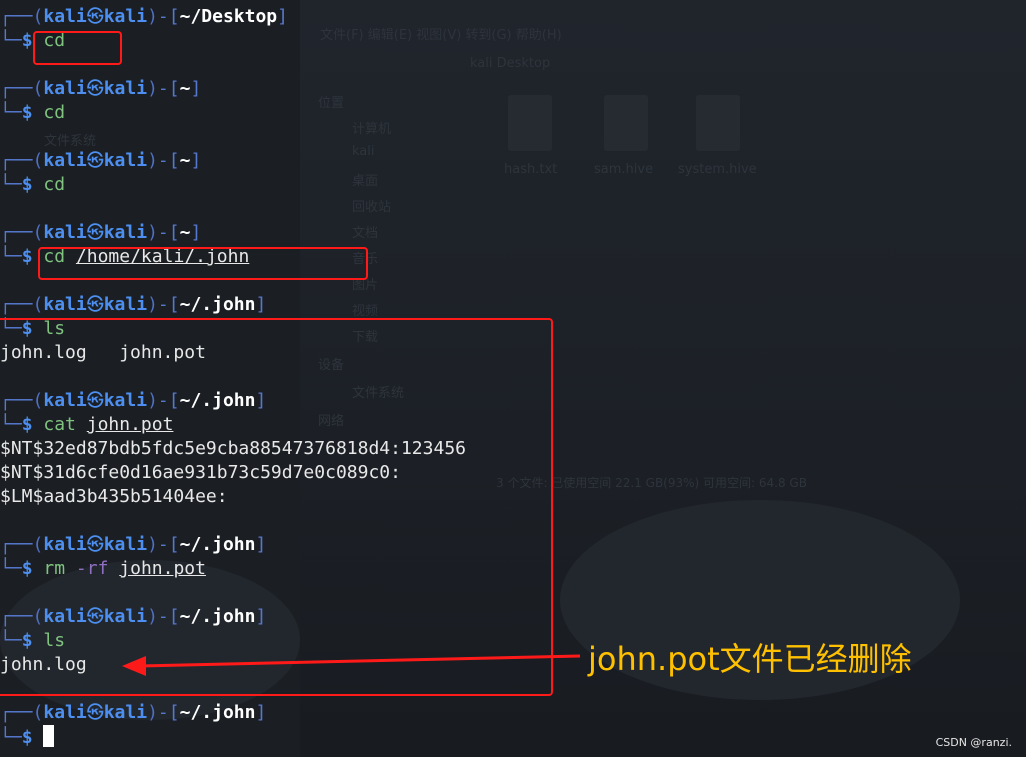 Image resolution: width=1026 pixels, height=757 pixels. Describe the element at coordinates (750, 659) in the screenshot. I see `annotation-text: john.pot文件已经删除` at that location.